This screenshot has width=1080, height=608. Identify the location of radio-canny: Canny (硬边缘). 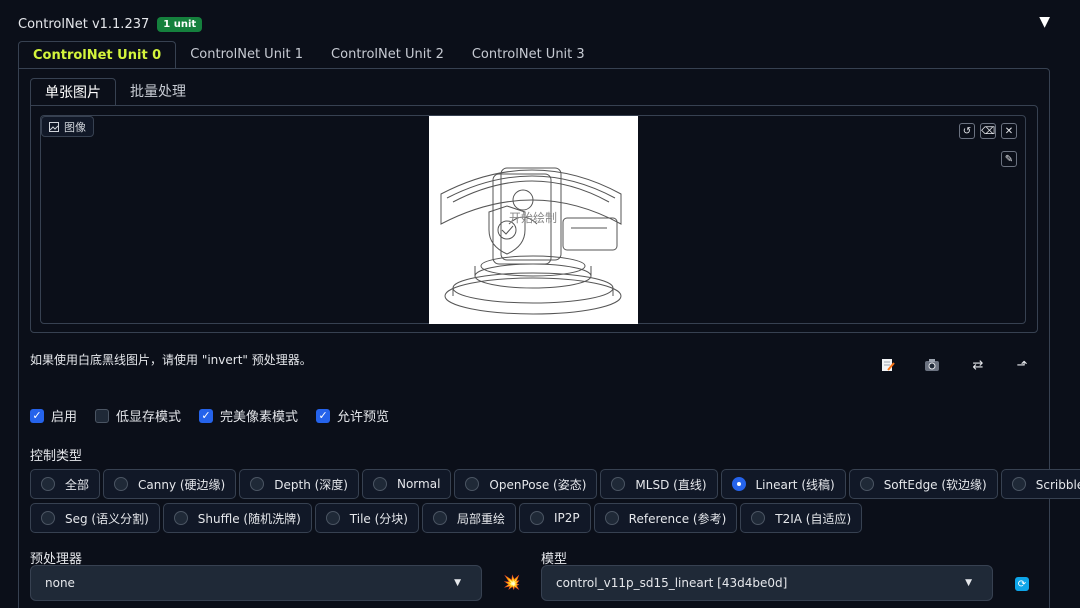
(170, 484).